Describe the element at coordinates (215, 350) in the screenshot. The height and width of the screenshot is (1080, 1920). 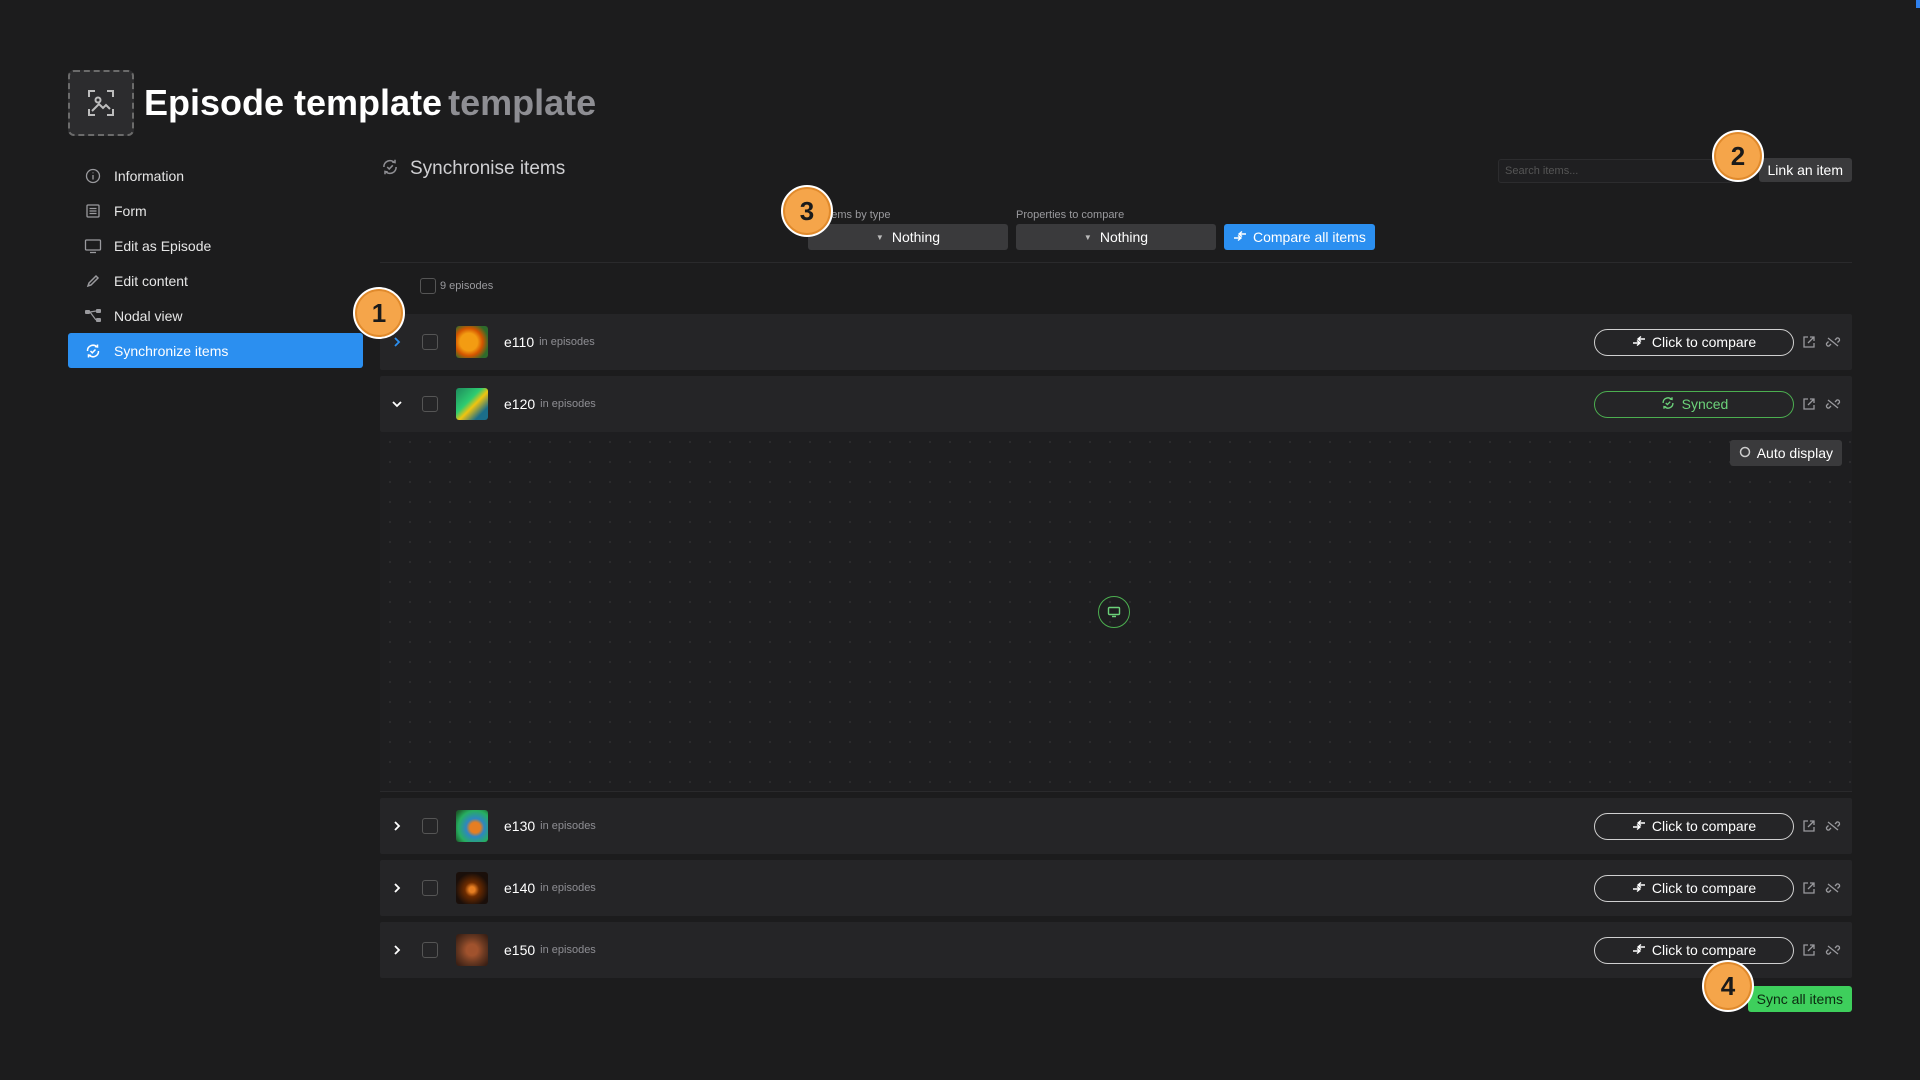
I see `sidebar-item-synchronize-items: Synchronize items` at that location.